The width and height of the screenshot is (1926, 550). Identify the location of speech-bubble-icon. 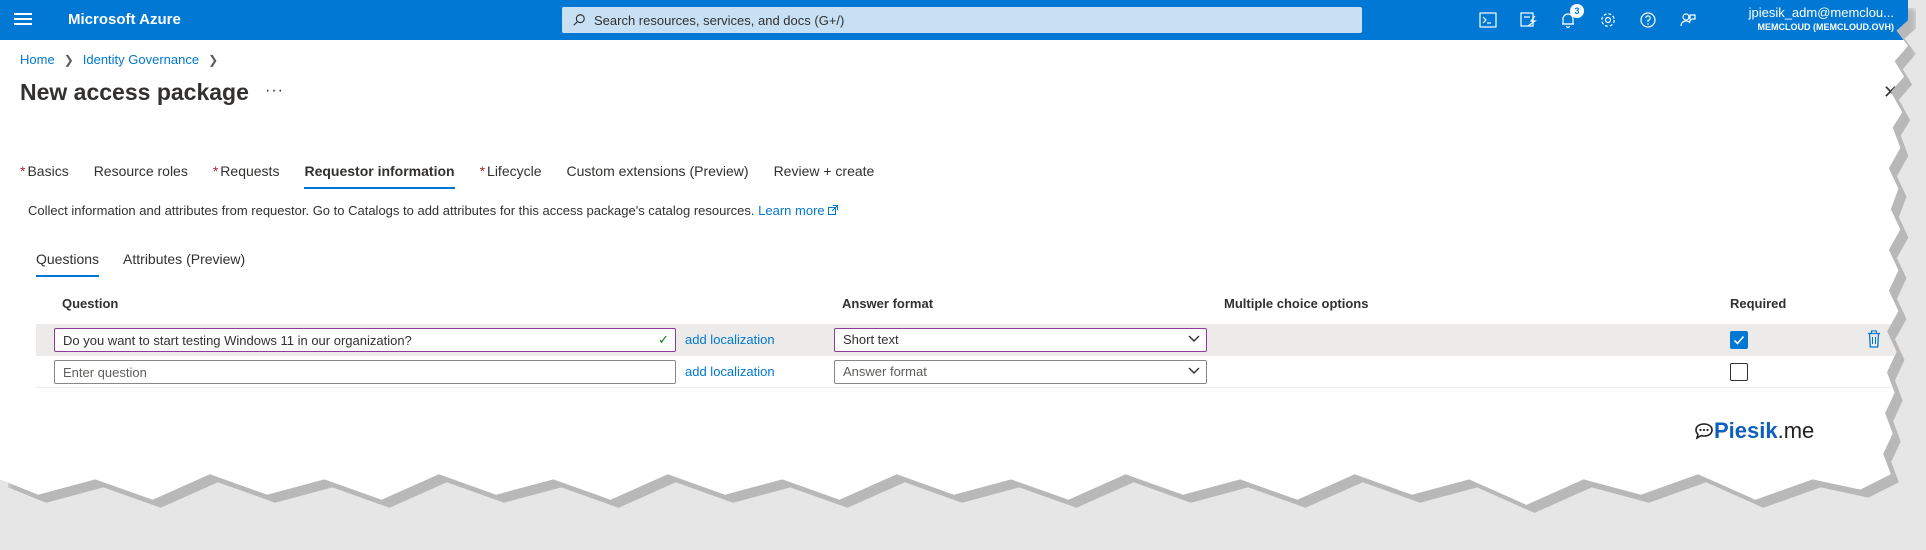
(1704, 431).